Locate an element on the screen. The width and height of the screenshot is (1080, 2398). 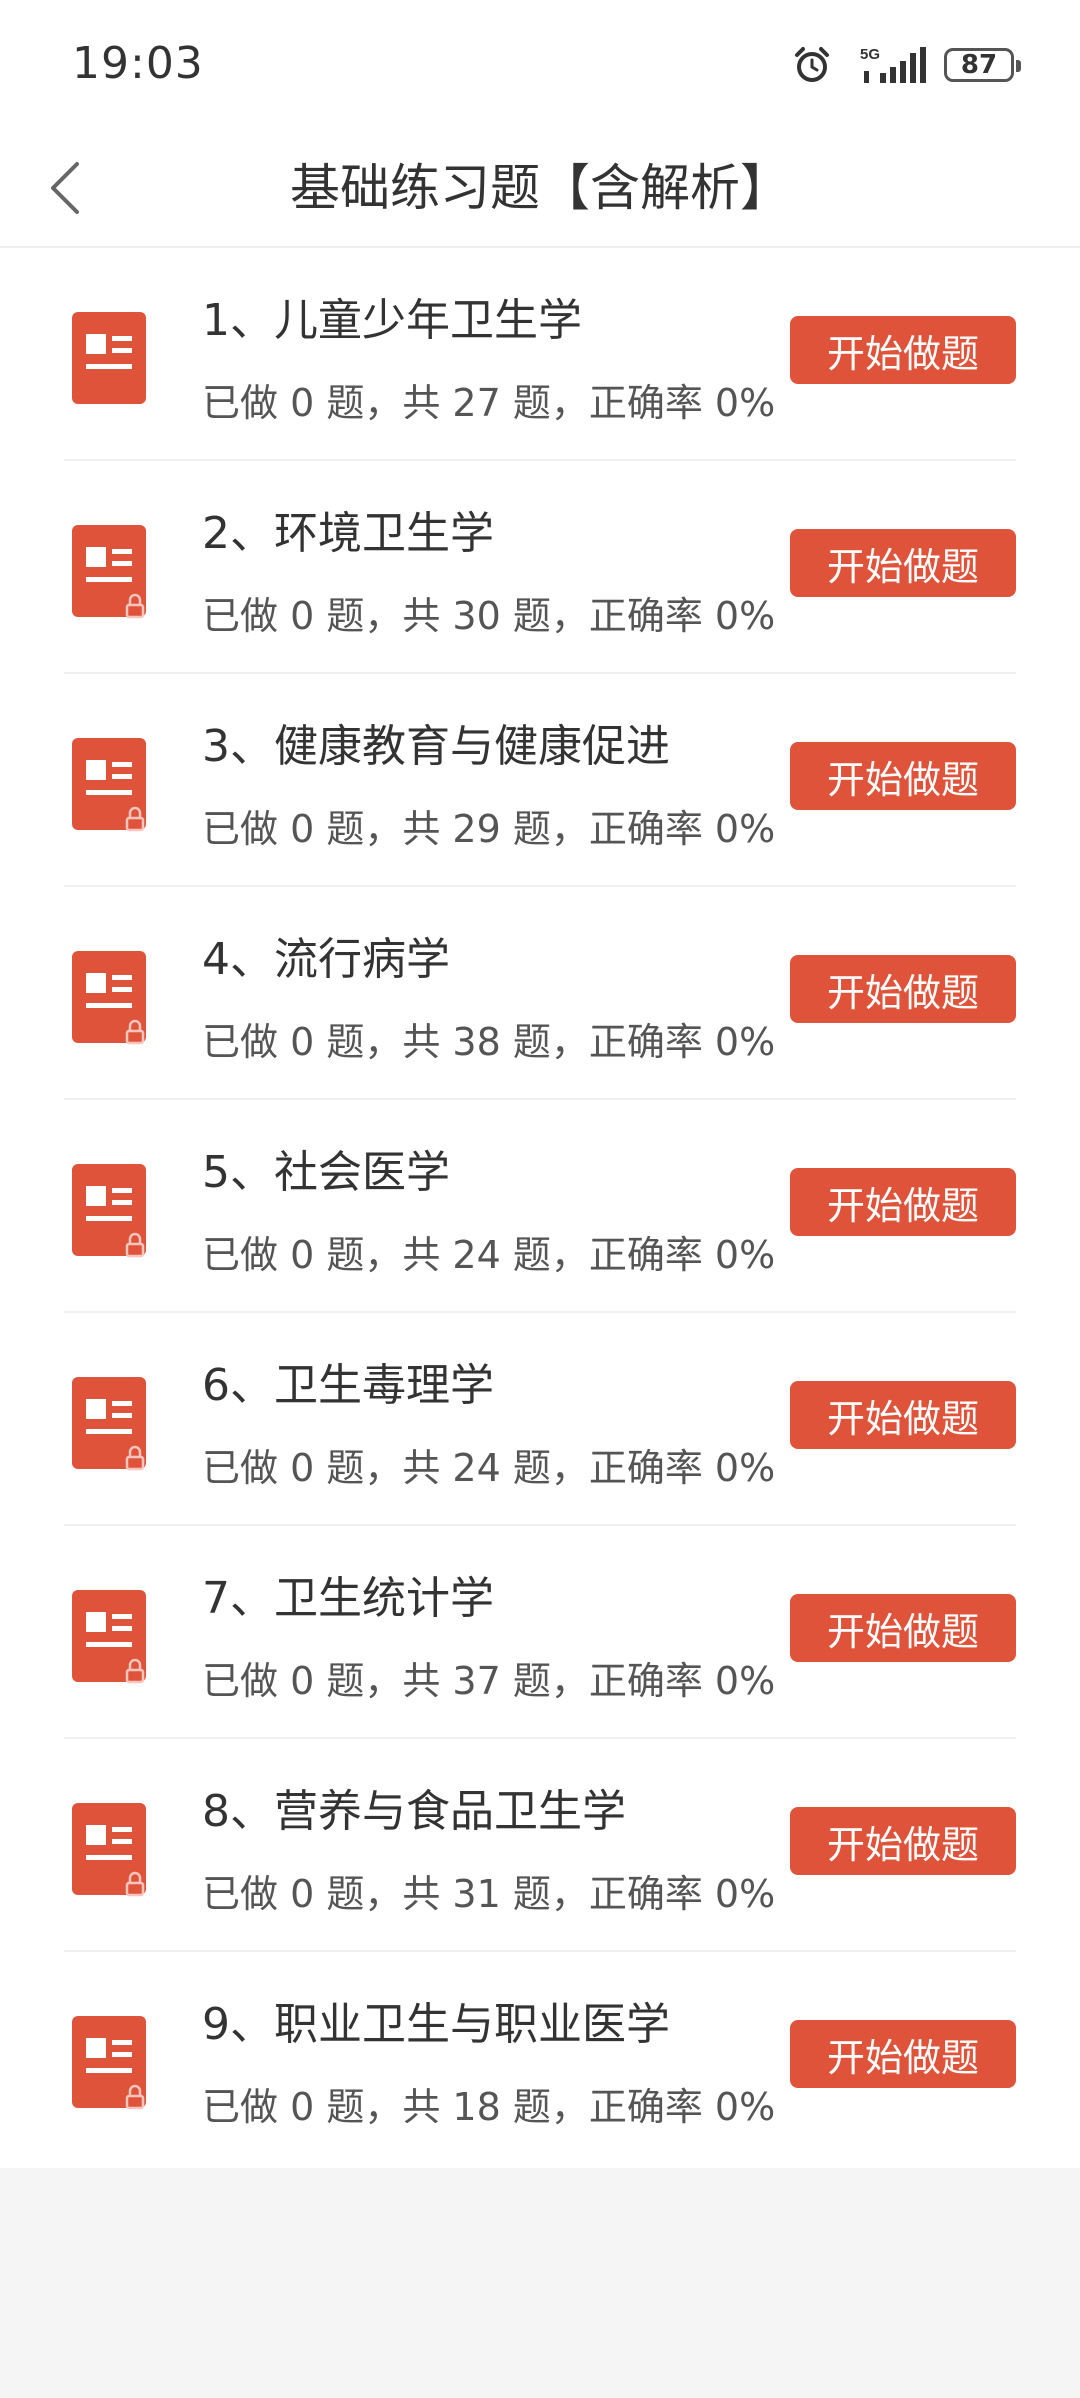
status-time: 19:03 is located at coordinates (138, 63).